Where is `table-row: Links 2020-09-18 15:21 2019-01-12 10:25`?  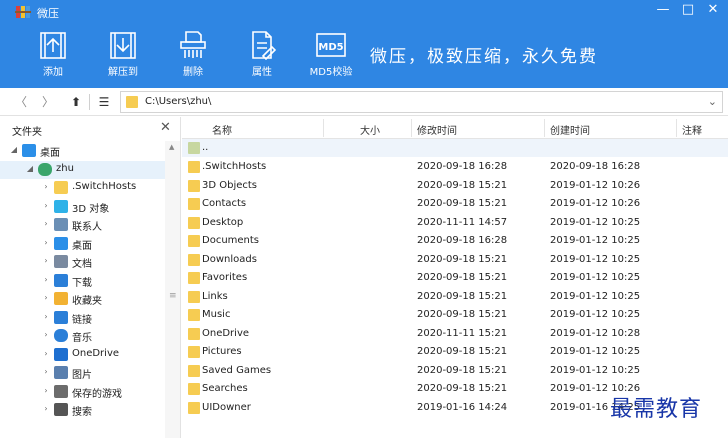 table-row: Links 2020-09-18 15:21 2019-01-12 10:25 is located at coordinates (455, 297).